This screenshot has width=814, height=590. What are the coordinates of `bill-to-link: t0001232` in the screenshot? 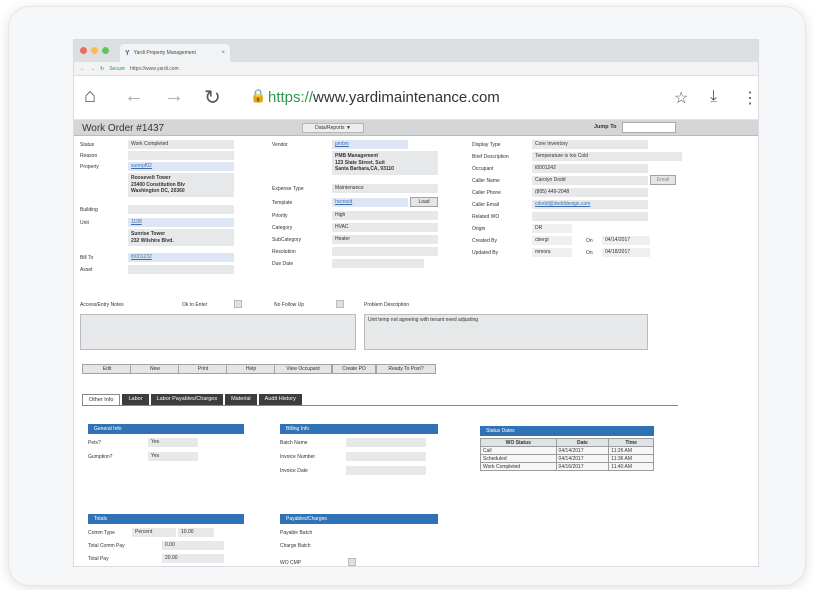 It's located at (141, 257).